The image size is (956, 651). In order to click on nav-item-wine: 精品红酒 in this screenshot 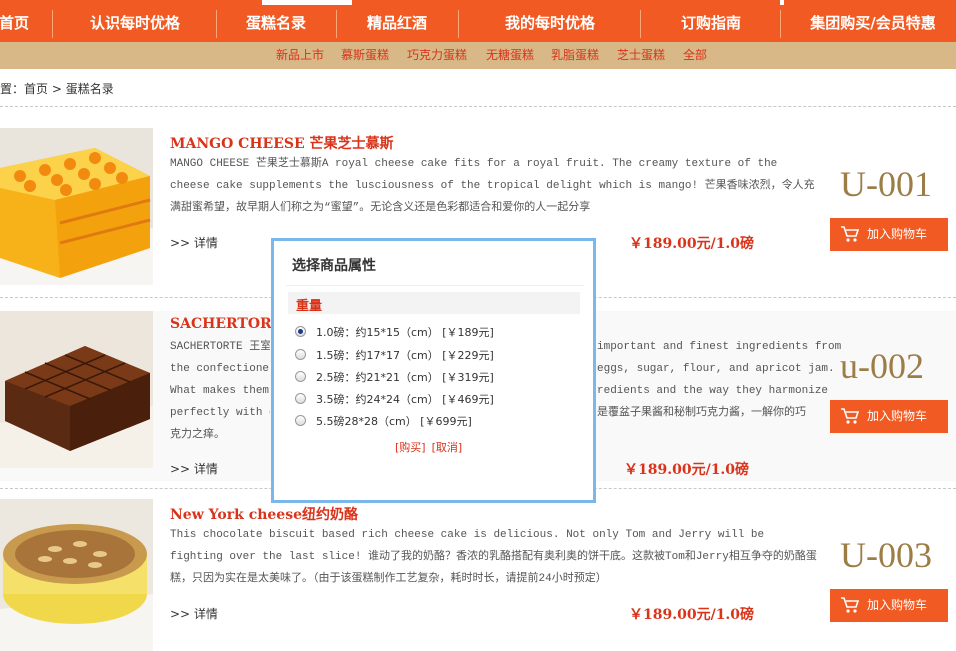, I will do `click(397, 23)`.